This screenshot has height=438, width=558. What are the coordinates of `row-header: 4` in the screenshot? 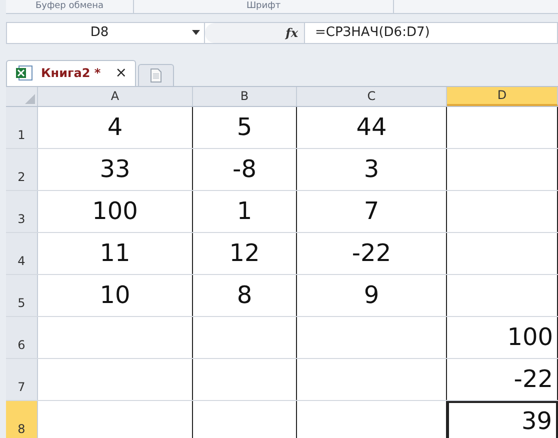 It's located at (22, 253).